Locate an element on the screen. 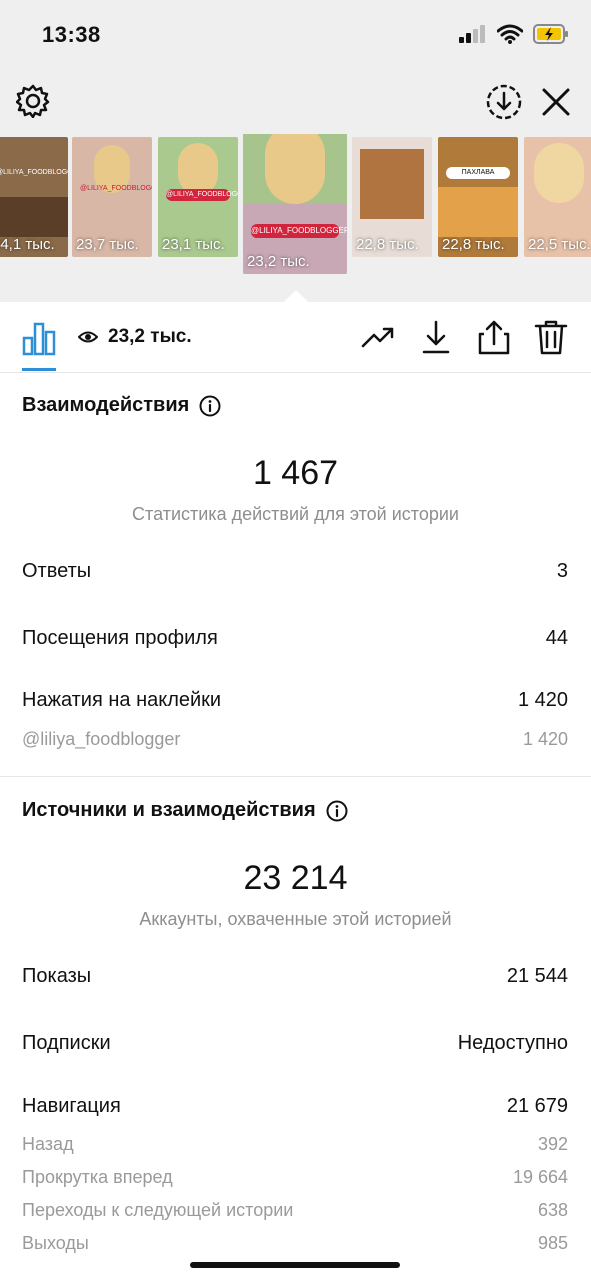 The image size is (591, 1280). status-time: 13:38 is located at coordinates (71, 34).